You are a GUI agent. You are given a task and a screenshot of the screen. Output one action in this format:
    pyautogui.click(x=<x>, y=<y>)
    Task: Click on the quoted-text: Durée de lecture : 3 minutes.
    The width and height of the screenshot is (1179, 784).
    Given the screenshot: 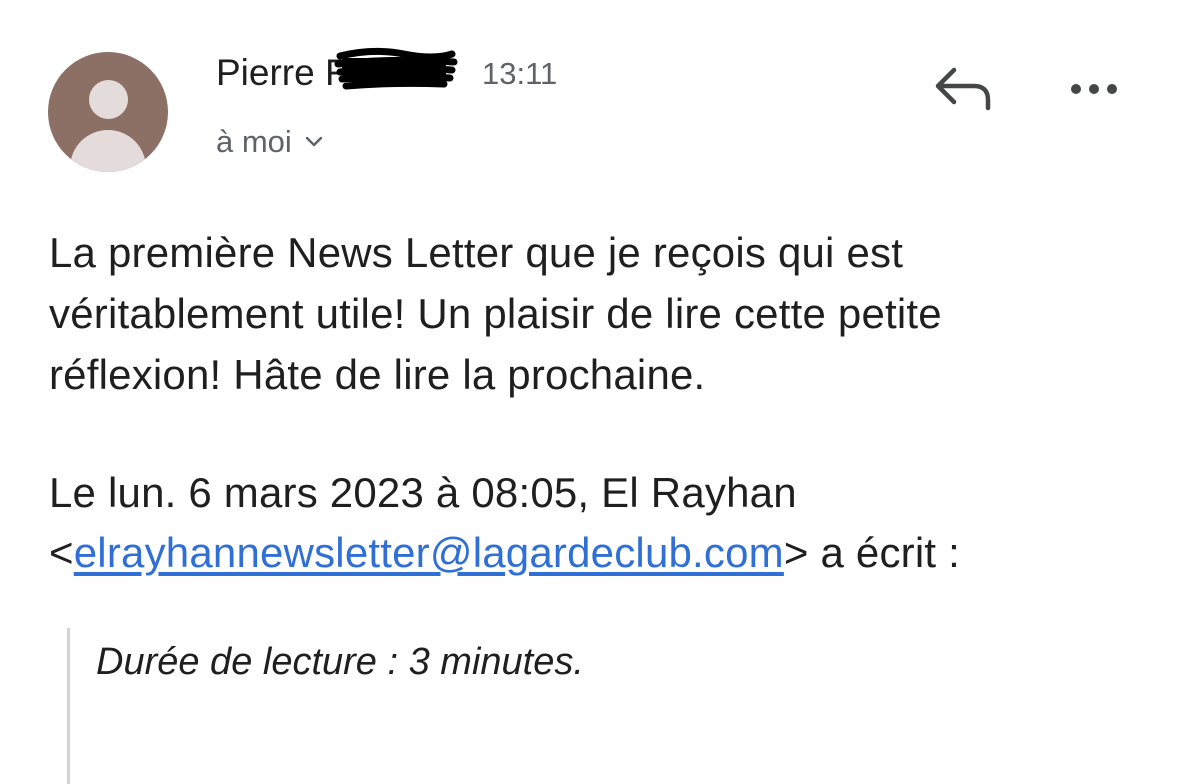 What is the action you would take?
    pyautogui.click(x=340, y=662)
    